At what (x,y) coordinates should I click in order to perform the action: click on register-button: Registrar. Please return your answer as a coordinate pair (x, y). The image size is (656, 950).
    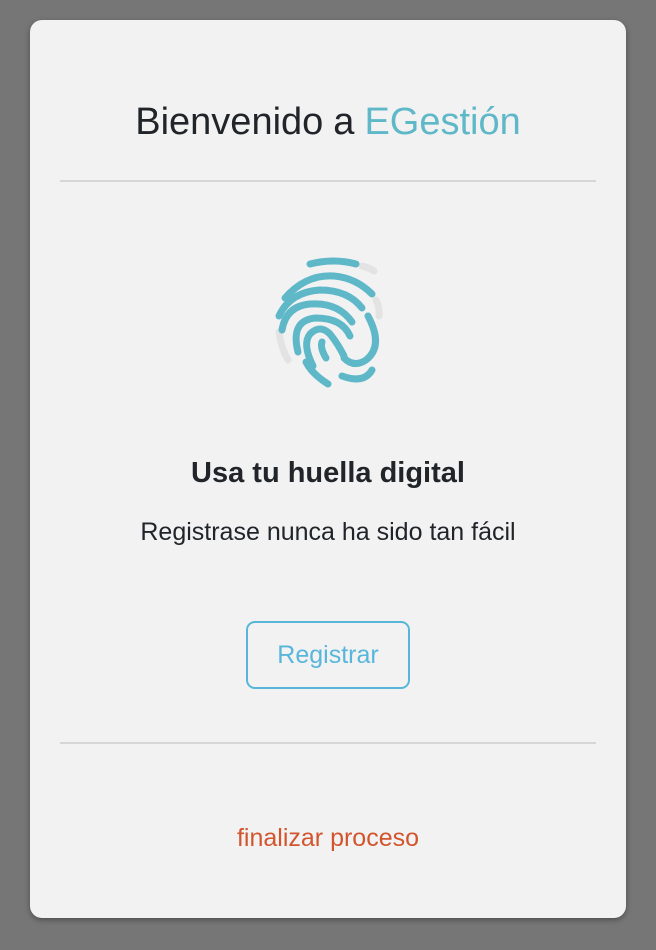
    Looking at the image, I should click on (328, 655).